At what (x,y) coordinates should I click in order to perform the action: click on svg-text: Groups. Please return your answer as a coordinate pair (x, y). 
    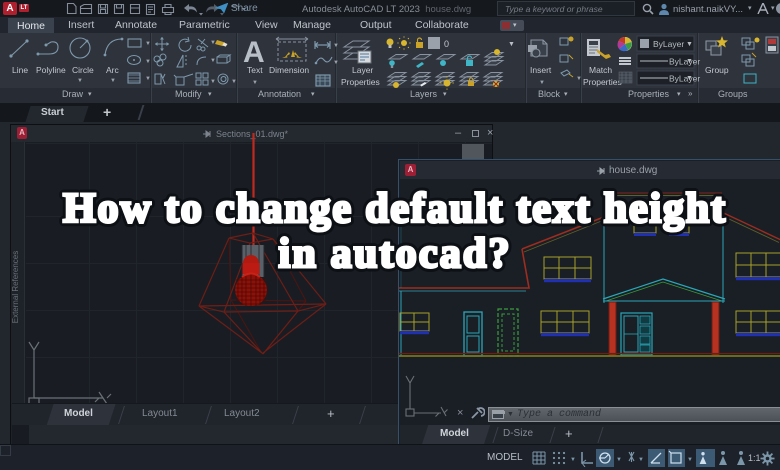
    Looking at the image, I should click on (733, 94).